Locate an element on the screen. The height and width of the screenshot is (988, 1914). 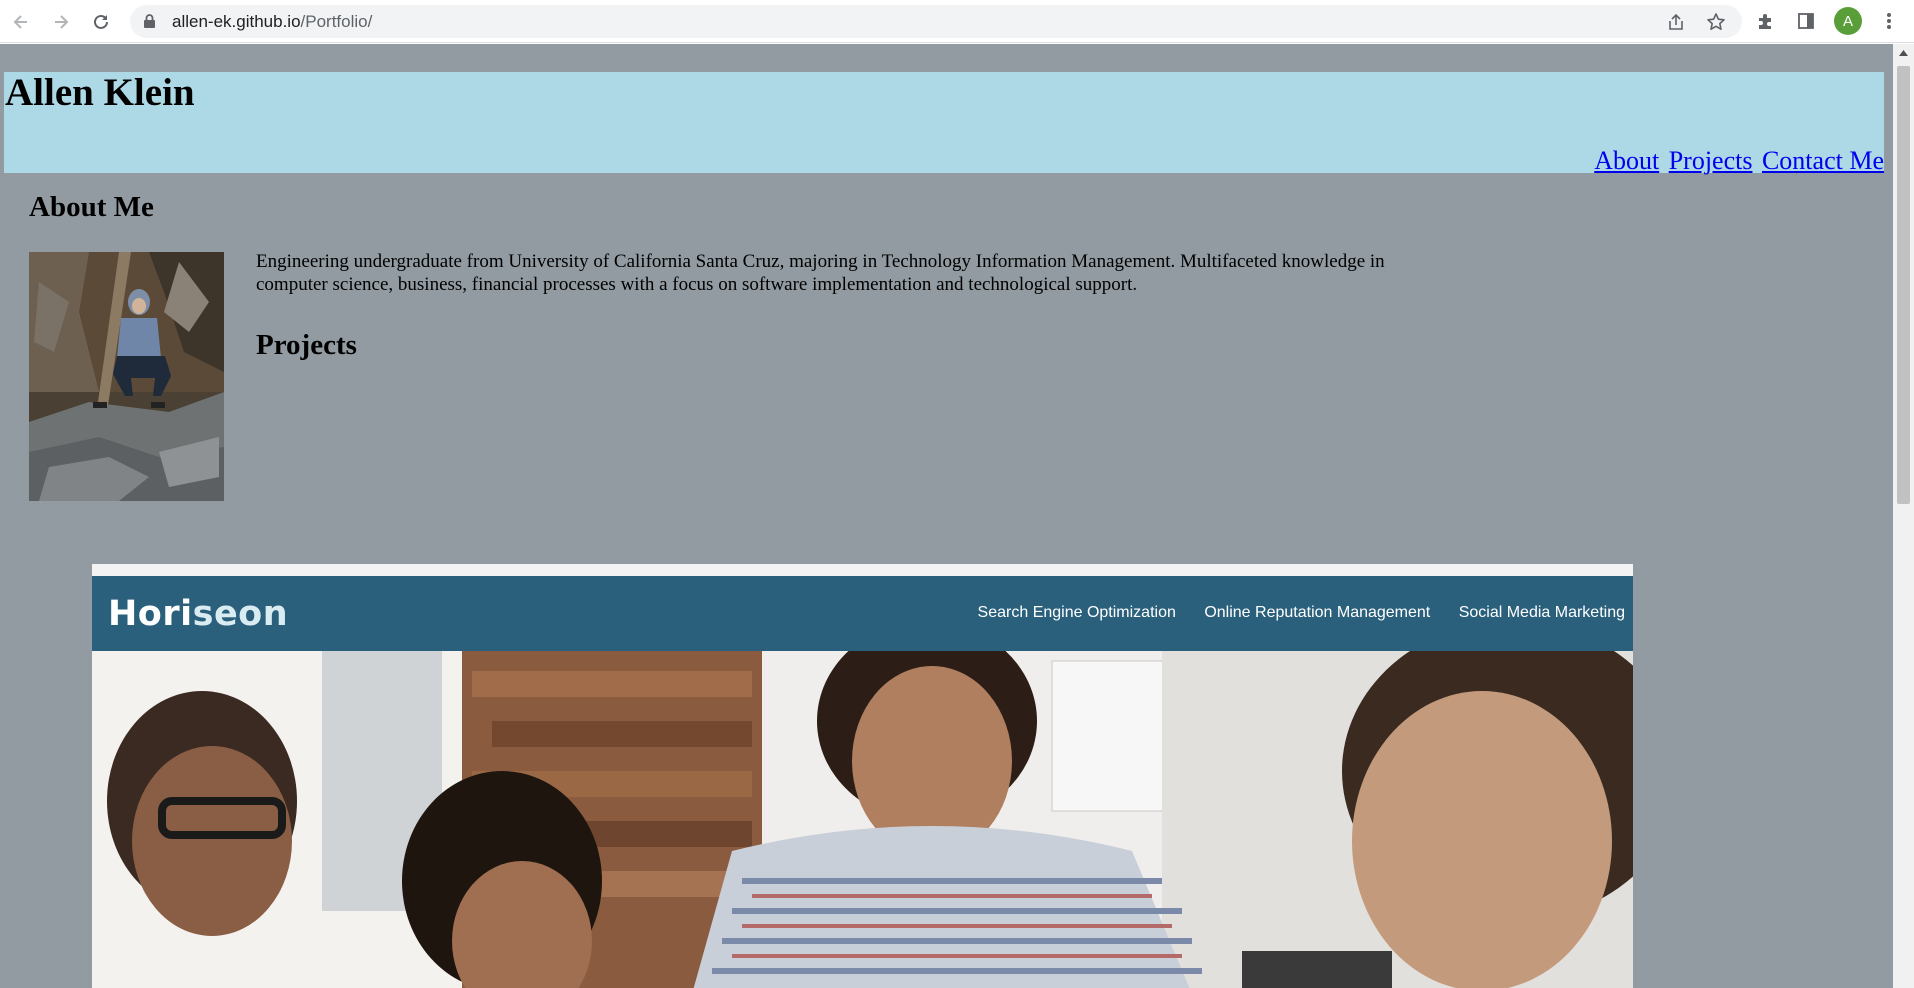
profile-photo is located at coordinates (126, 376).